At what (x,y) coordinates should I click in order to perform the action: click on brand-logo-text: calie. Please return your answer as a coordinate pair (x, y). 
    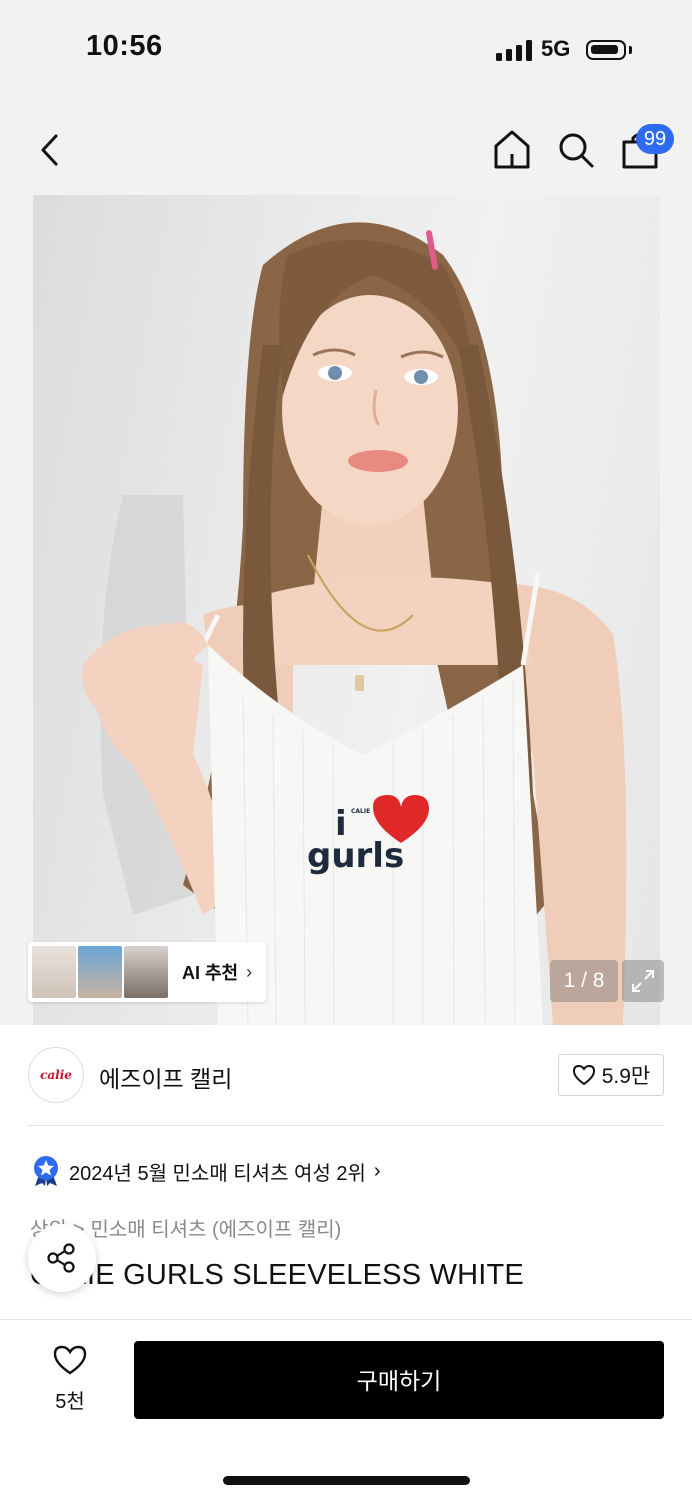
    Looking at the image, I should click on (56, 1075).